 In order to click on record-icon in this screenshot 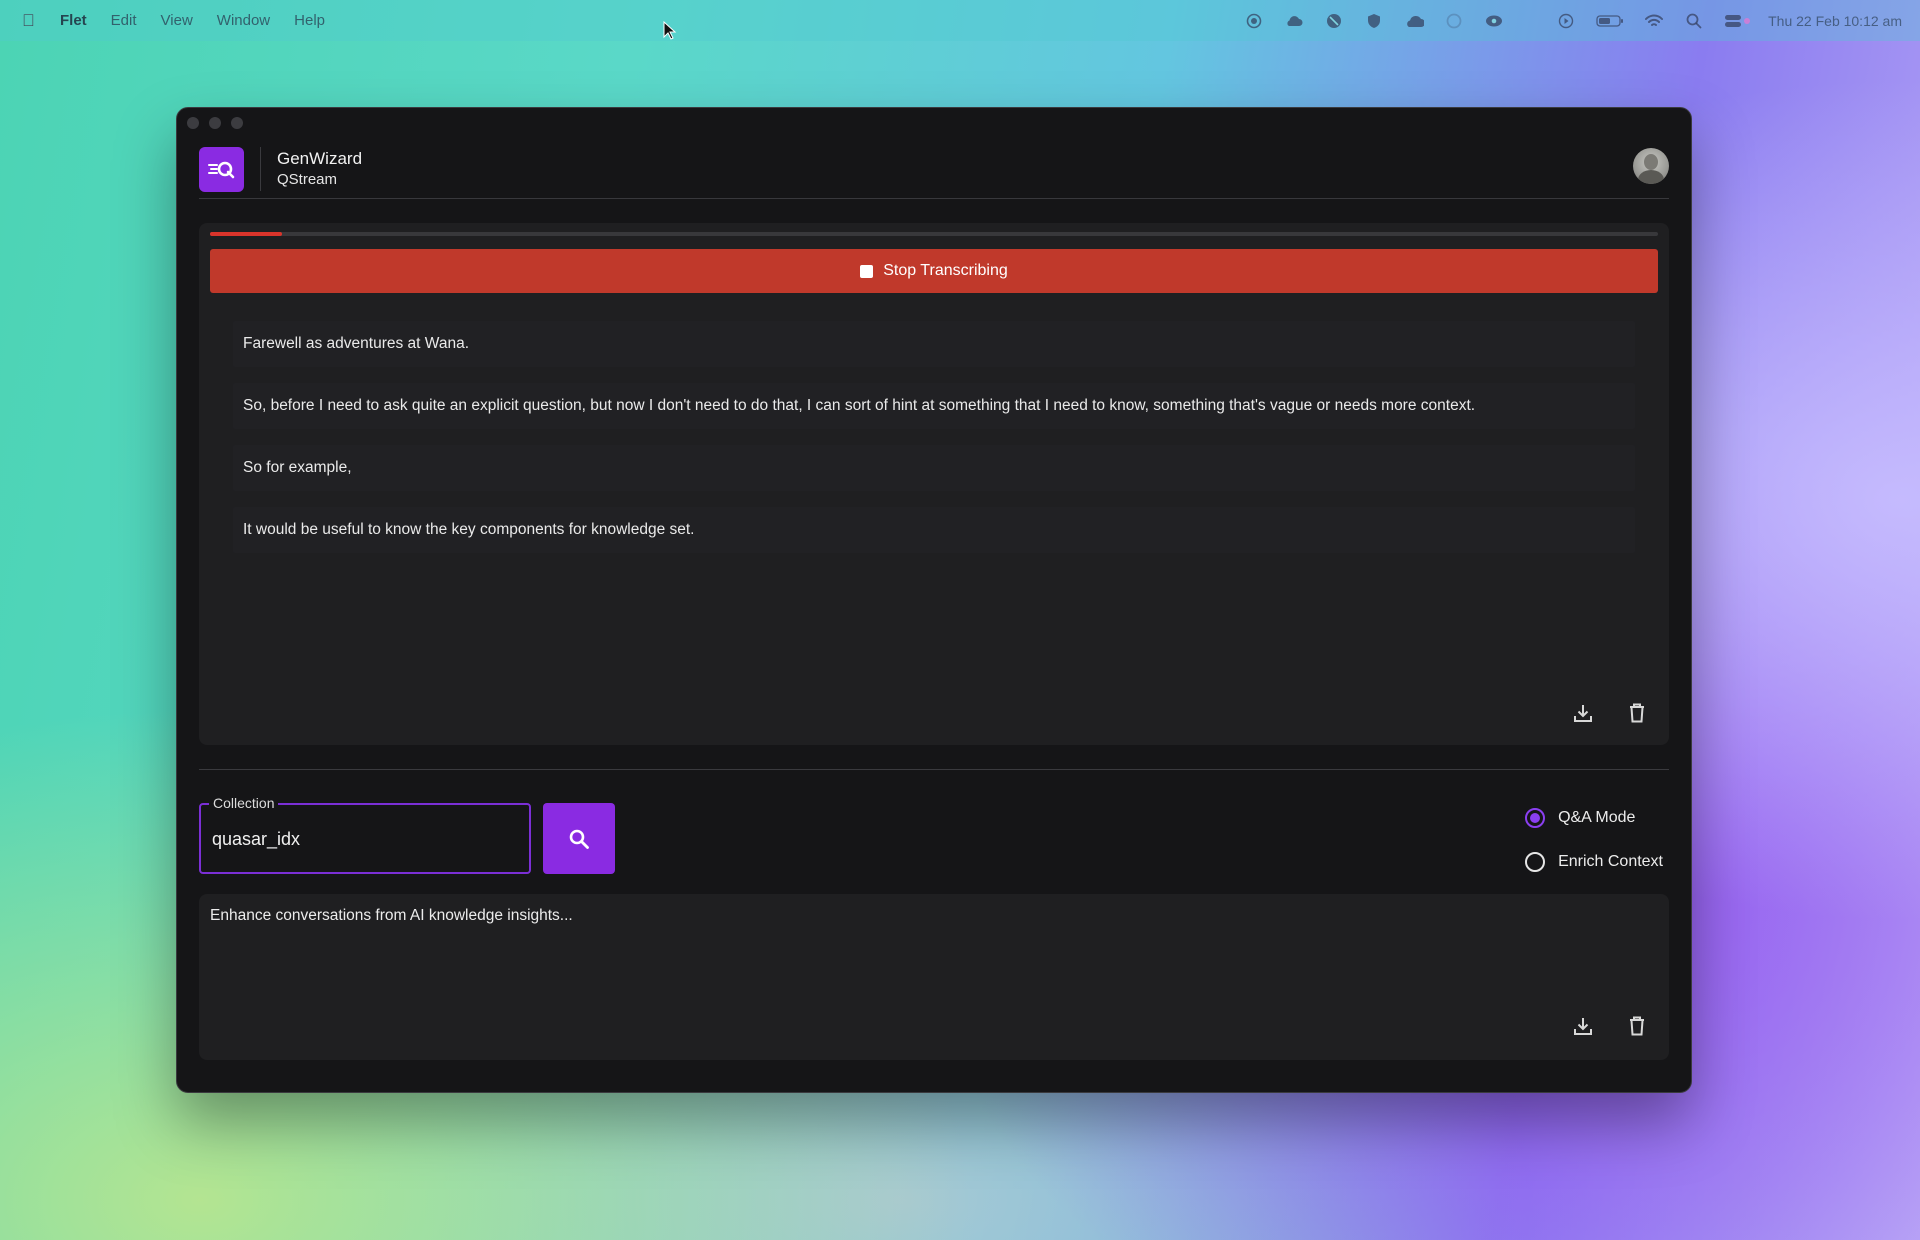, I will do `click(1254, 21)`.